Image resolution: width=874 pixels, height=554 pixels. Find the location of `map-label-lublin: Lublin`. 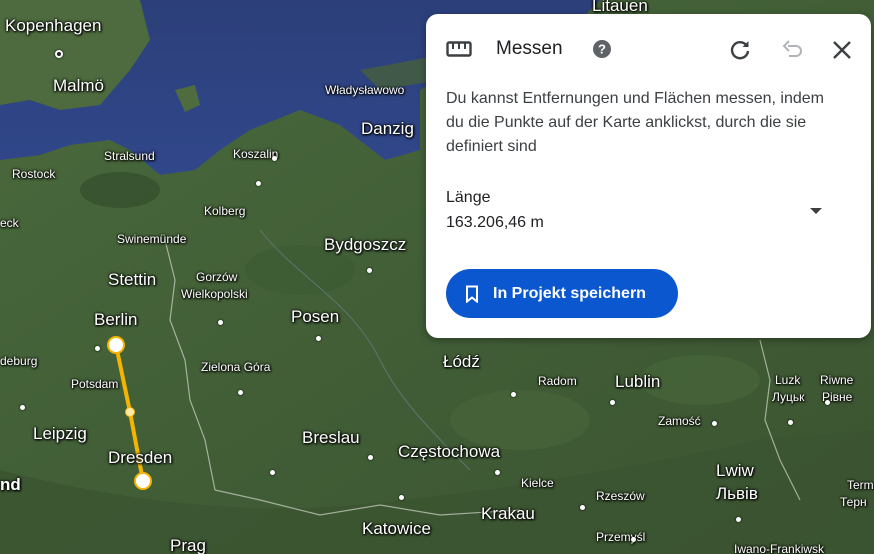

map-label-lublin: Lublin is located at coordinates (637, 381).